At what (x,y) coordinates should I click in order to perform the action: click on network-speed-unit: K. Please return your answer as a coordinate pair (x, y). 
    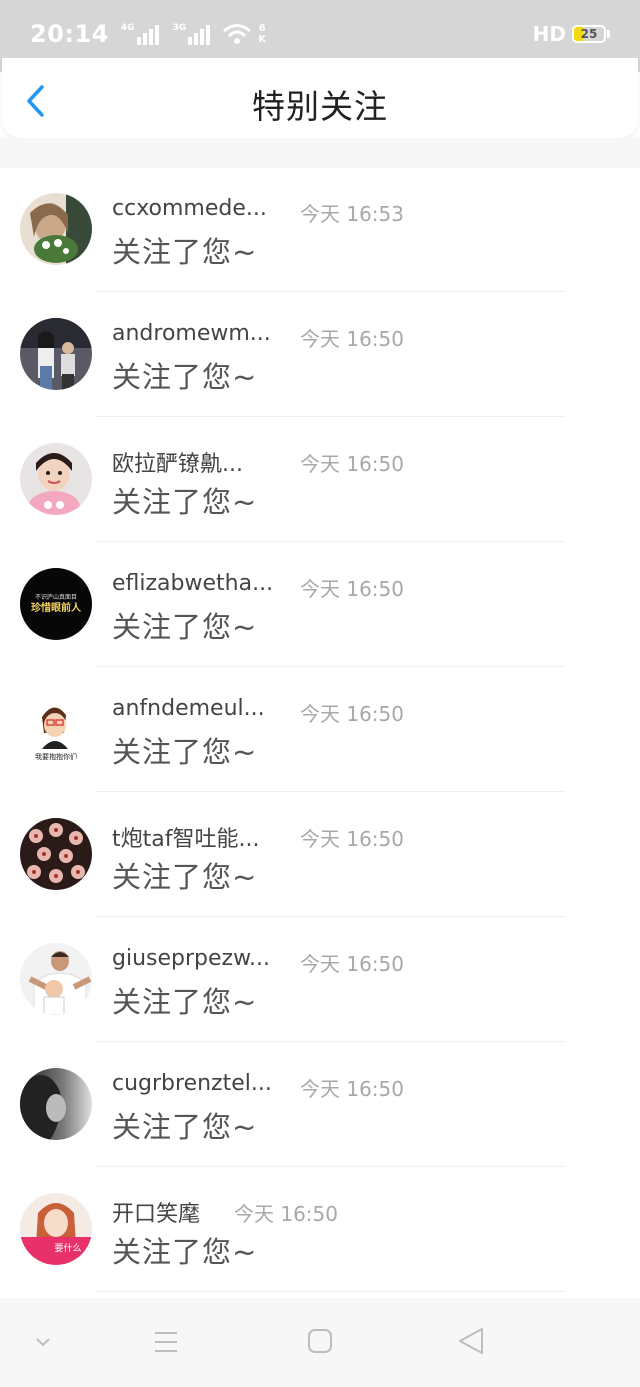
    Looking at the image, I should click on (262, 39).